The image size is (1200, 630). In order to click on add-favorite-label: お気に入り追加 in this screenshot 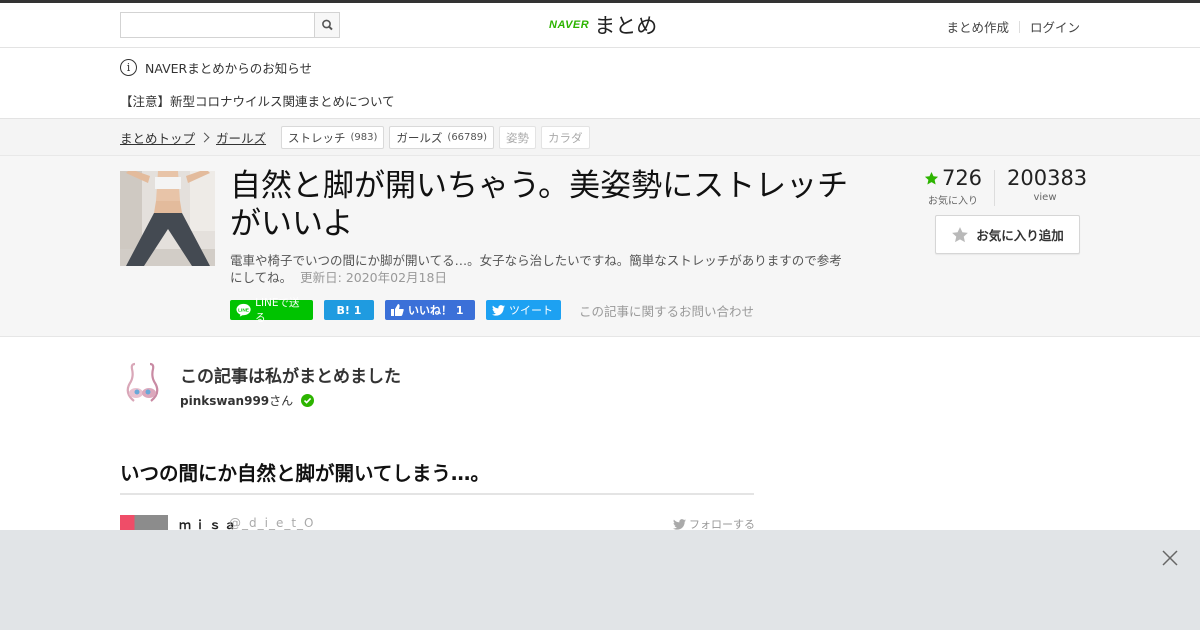, I will do `click(1020, 235)`.